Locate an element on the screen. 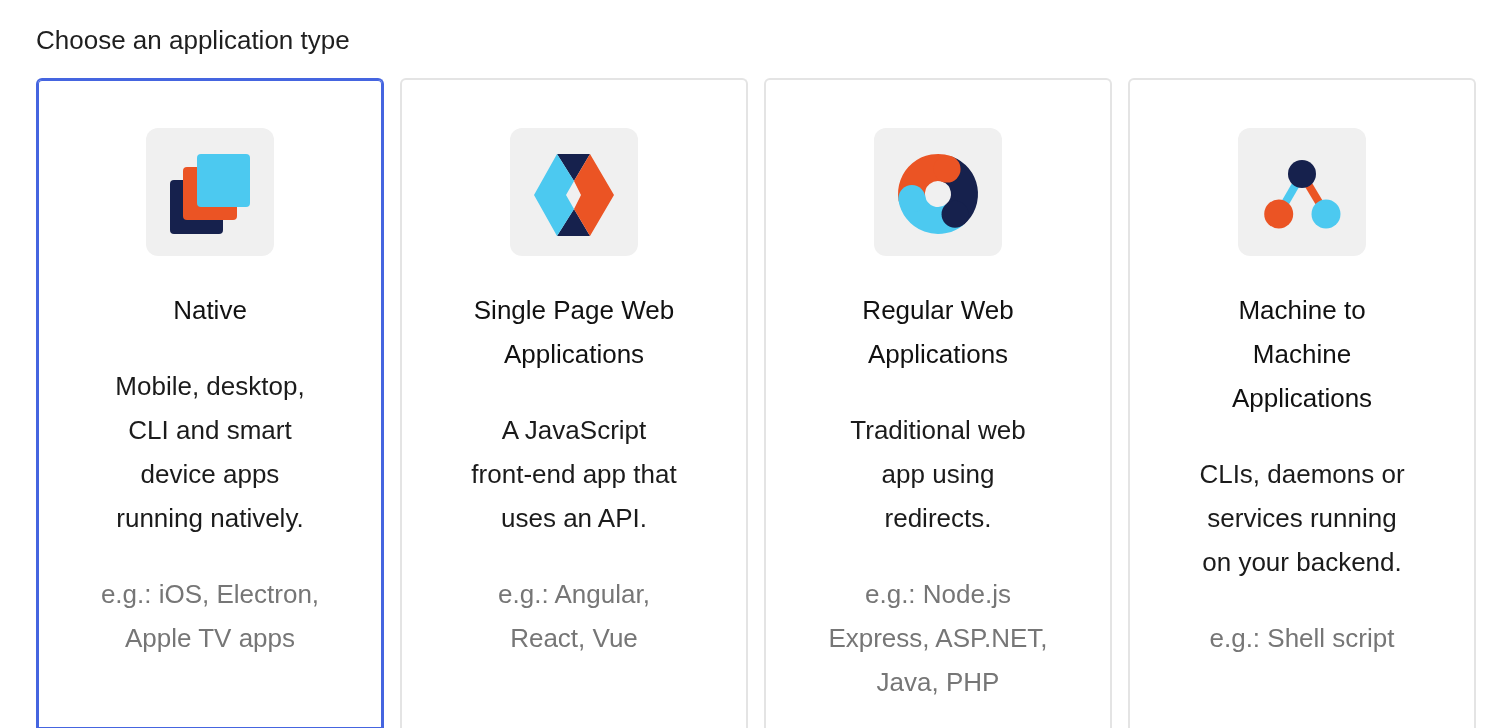 Image resolution: width=1512 pixels, height=728 pixels. card-description: A JavaScript front-end app that uses an API. is located at coordinates (574, 474).